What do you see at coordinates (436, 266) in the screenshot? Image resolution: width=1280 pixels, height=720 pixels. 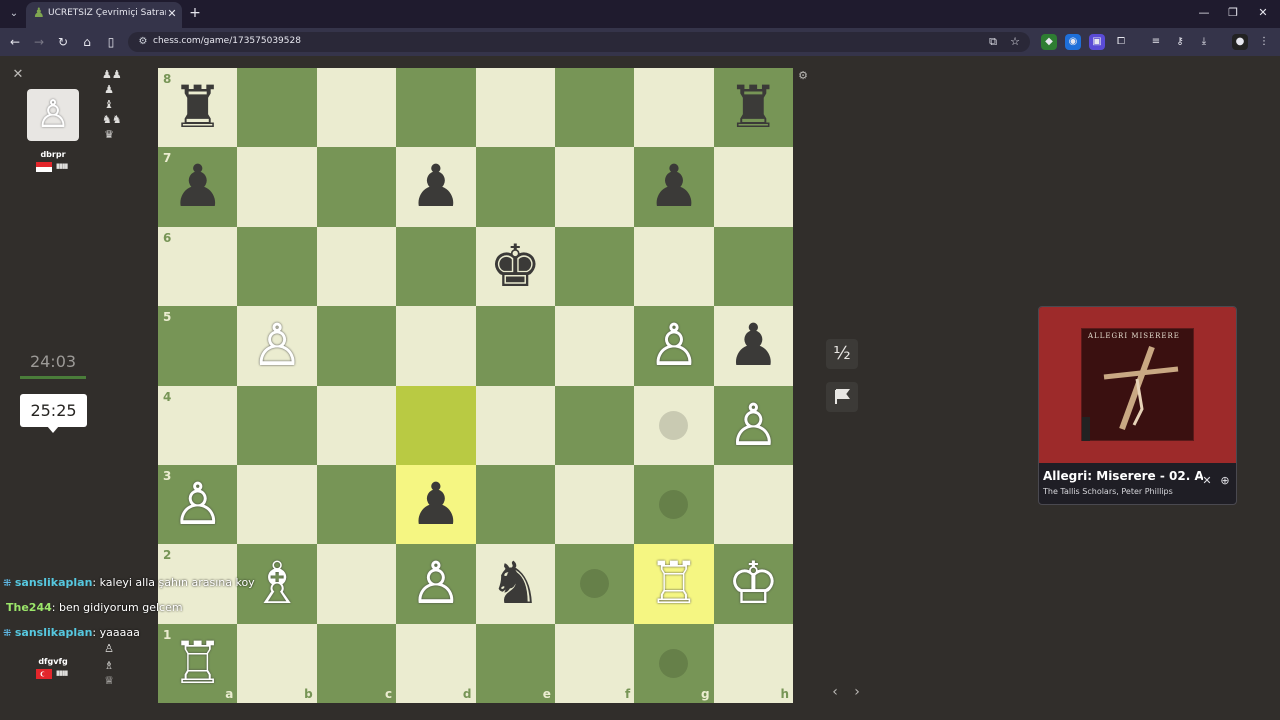 I see `square-d6` at bounding box center [436, 266].